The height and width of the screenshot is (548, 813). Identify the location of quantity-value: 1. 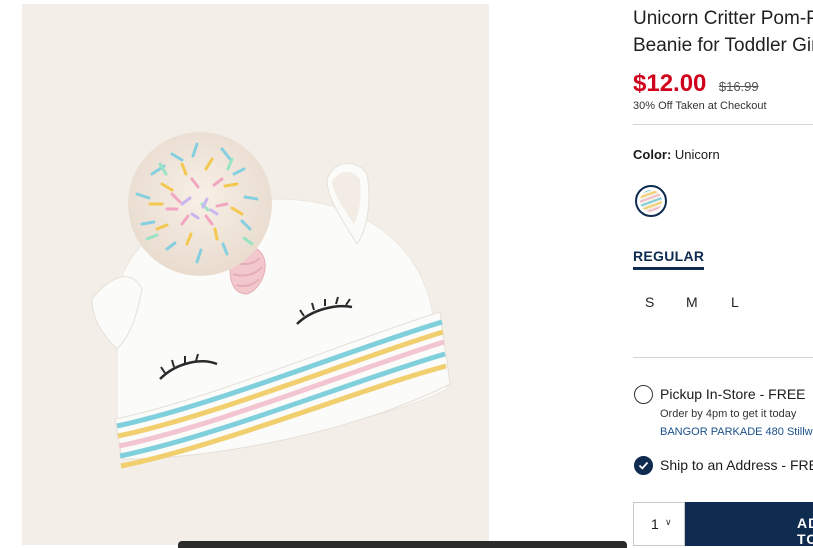
(655, 524).